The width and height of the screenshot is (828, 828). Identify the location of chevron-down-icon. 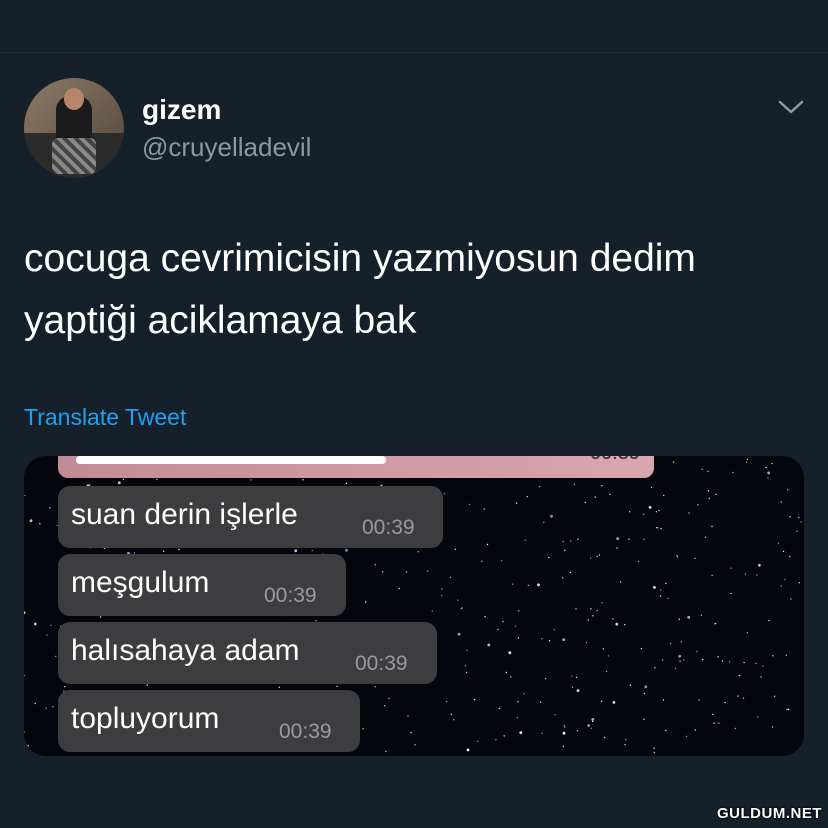
(791, 107).